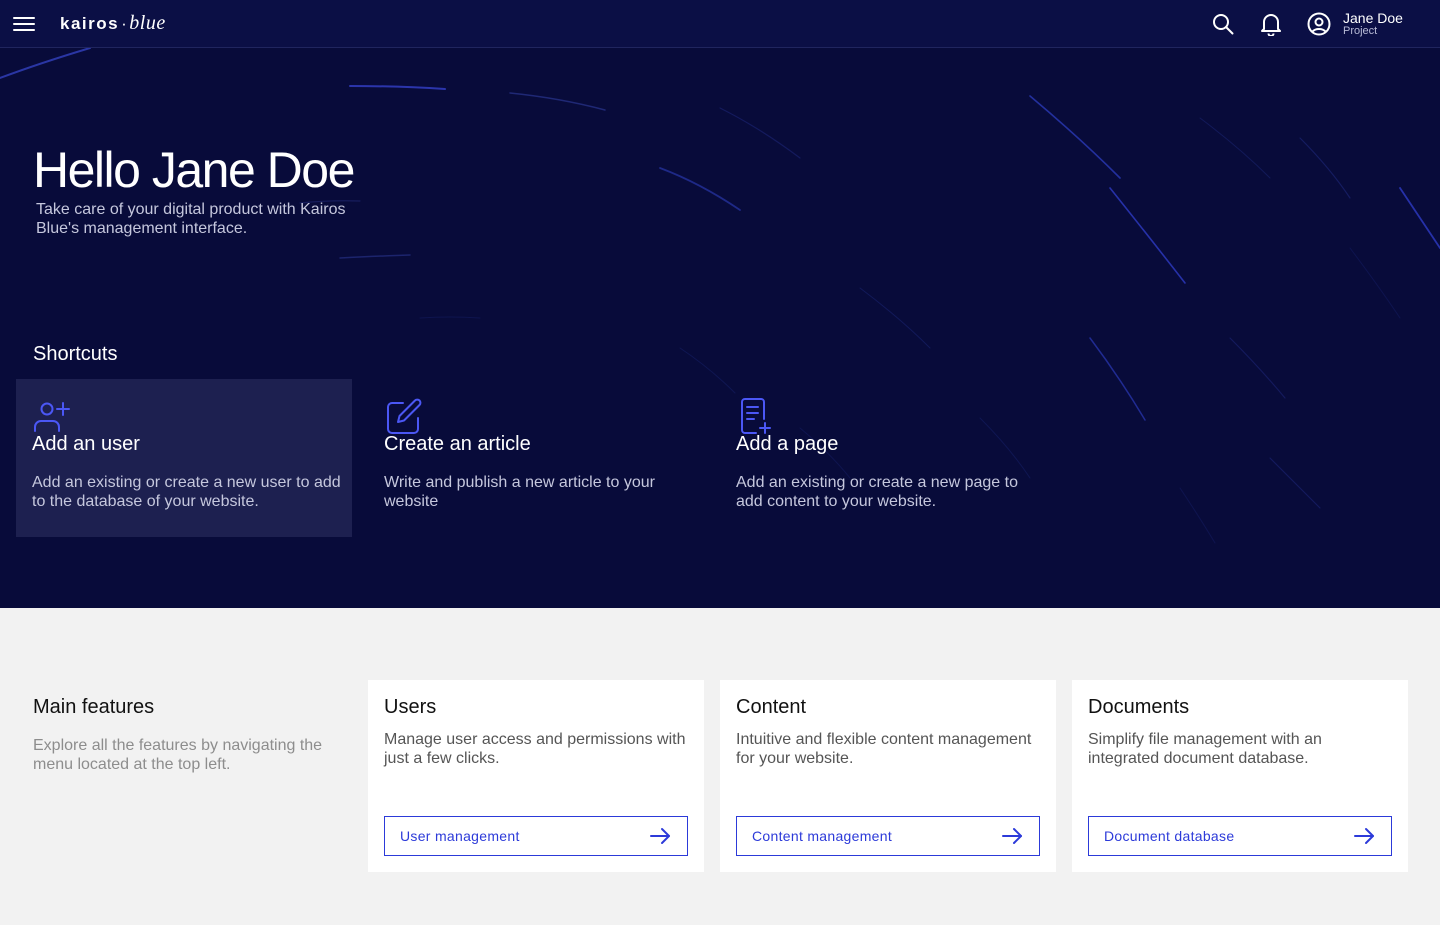 The height and width of the screenshot is (925, 1440). What do you see at coordinates (75, 354) in the screenshot?
I see `shortcuts-heading: Shortcuts` at bounding box center [75, 354].